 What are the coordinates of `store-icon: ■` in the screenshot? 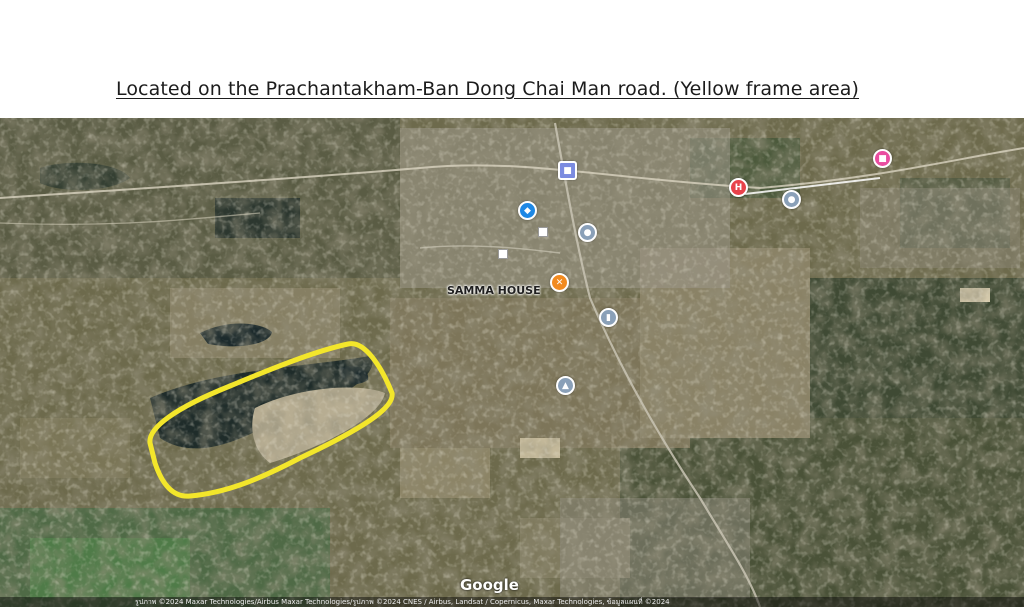 It's located at (567, 170).